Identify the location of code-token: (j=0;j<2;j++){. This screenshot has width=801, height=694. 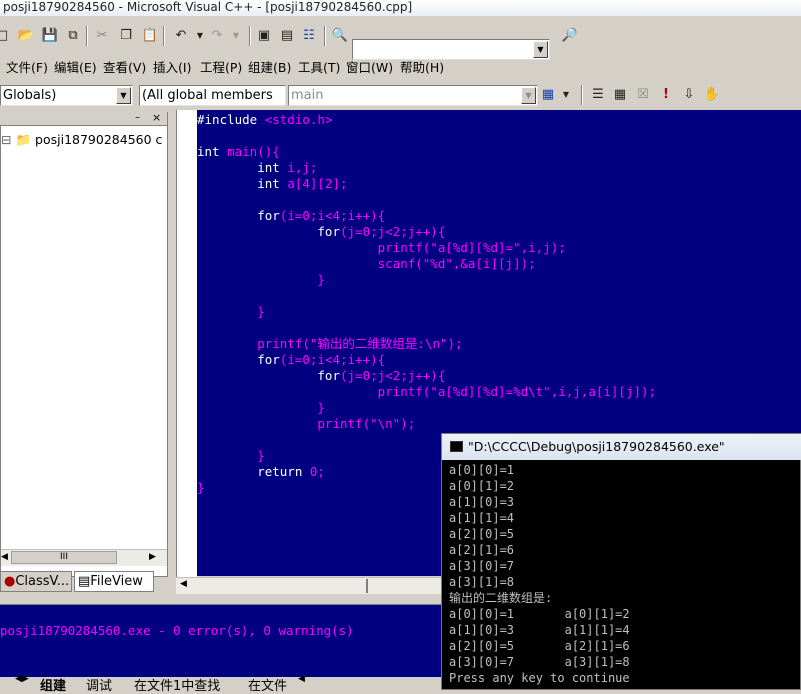
(393, 375).